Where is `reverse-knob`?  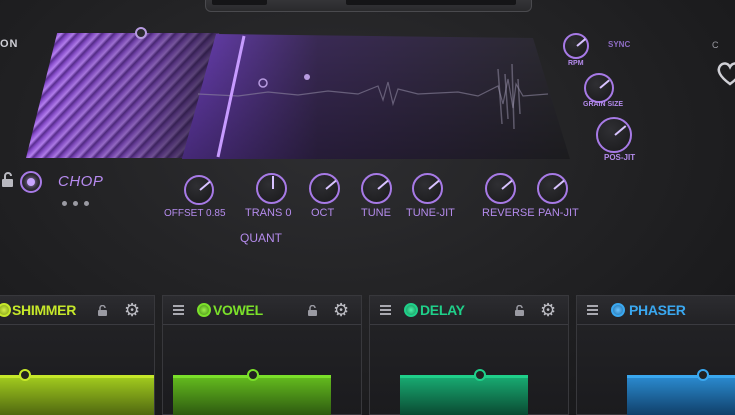
reverse-knob is located at coordinates (500, 188).